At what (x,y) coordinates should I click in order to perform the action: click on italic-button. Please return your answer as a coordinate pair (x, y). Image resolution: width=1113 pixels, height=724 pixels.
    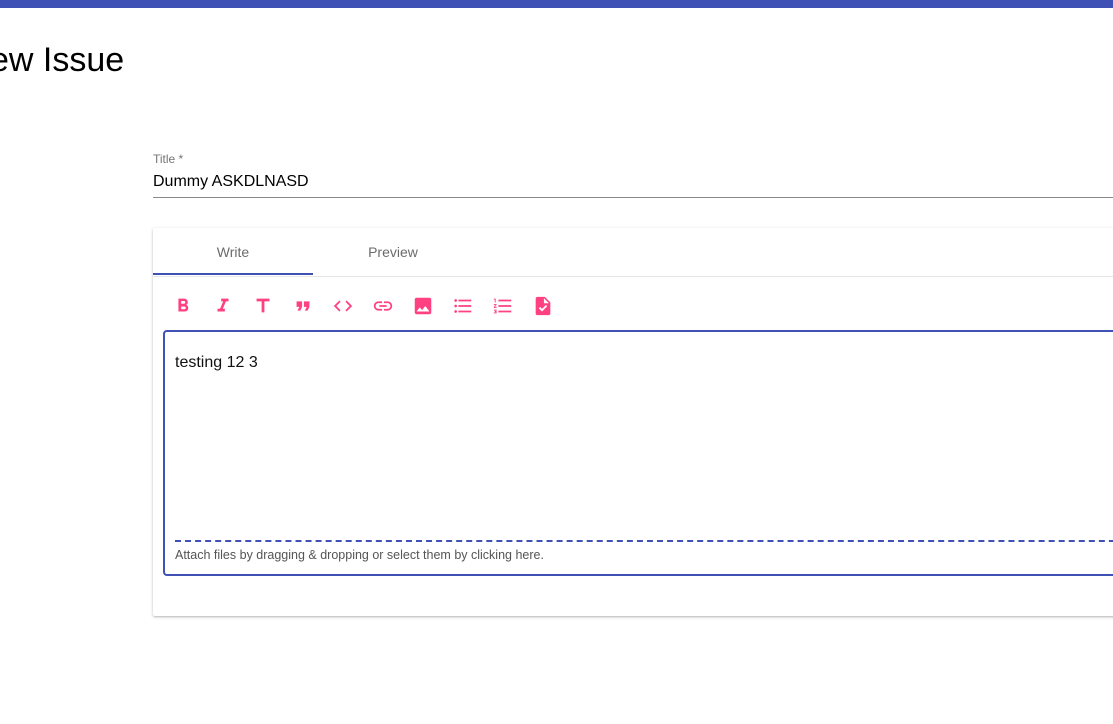
    Looking at the image, I should click on (223, 306).